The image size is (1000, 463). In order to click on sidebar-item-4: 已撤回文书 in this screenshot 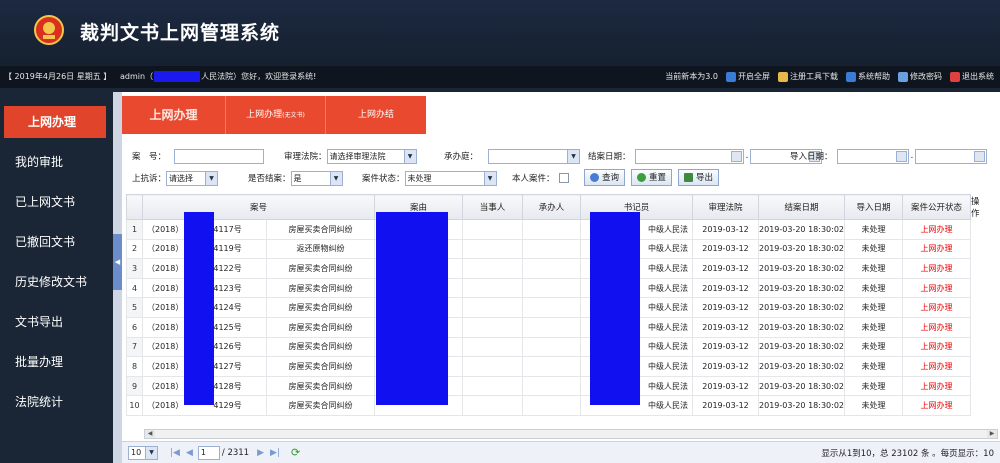, I will do `click(56, 242)`.